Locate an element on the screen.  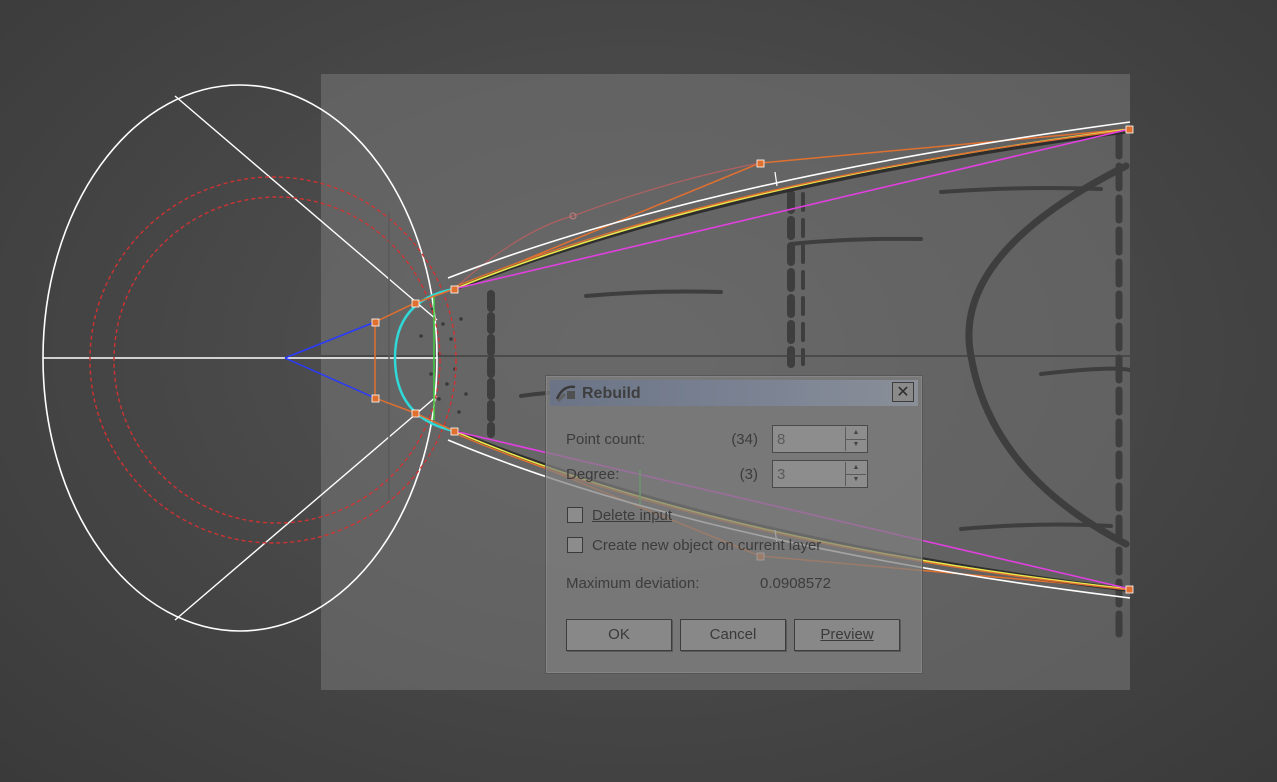
degree-original: (3) is located at coordinates (748, 474).